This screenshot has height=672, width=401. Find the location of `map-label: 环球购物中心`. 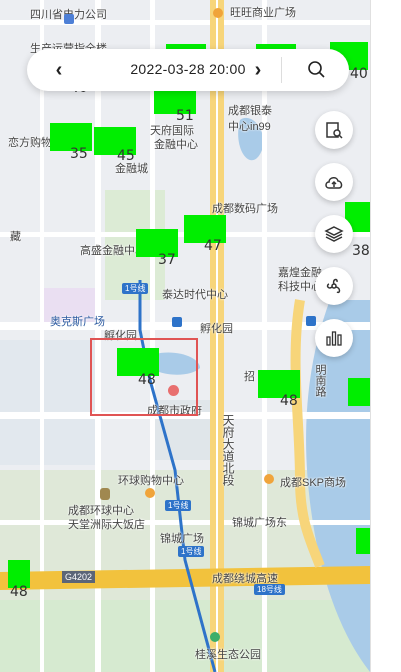

map-label: 环球购物中心 is located at coordinates (151, 481).